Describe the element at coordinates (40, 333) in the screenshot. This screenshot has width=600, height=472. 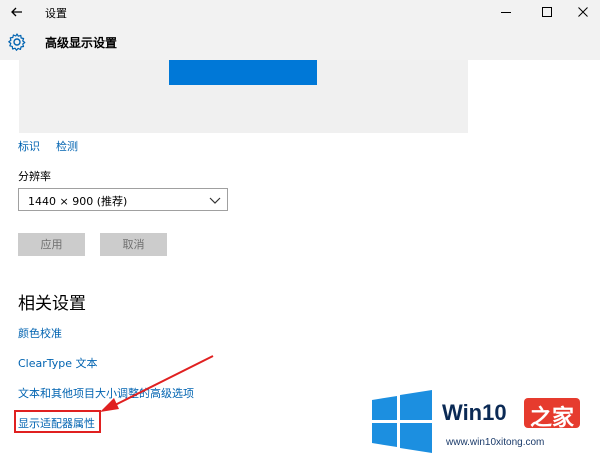
I see `color-calibration-link: 颜色校准` at that location.